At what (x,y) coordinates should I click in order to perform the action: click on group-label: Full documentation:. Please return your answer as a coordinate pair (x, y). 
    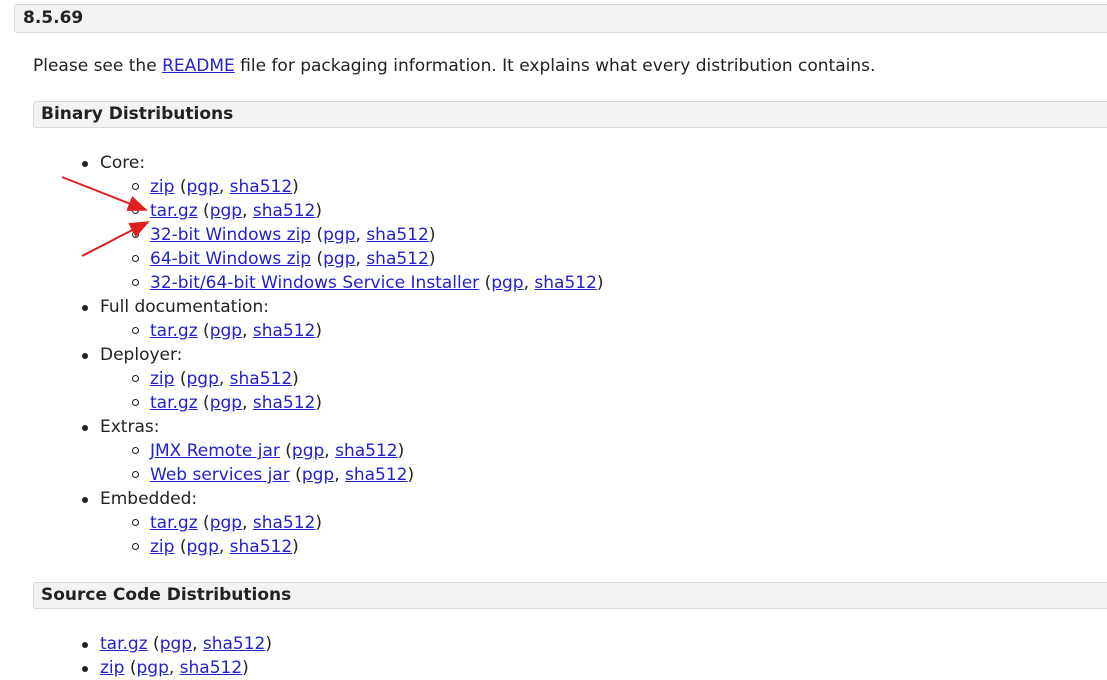
    Looking at the image, I should click on (184, 307).